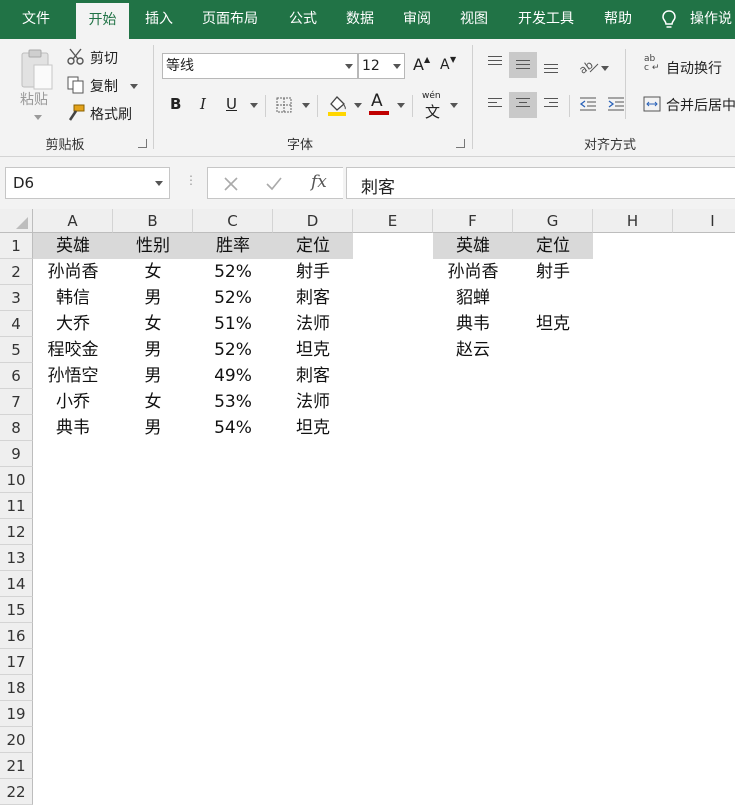 The image size is (735, 805). Describe the element at coordinates (473, 350) in the screenshot. I see `cell-f5: 赵云` at that location.